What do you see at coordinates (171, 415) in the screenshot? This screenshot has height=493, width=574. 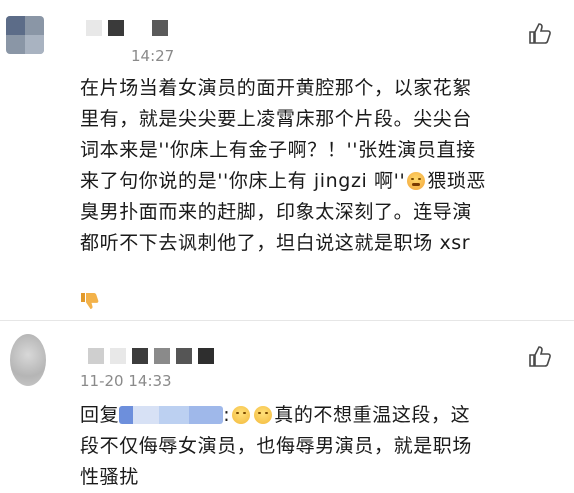 I see `mention-blurred` at bounding box center [171, 415].